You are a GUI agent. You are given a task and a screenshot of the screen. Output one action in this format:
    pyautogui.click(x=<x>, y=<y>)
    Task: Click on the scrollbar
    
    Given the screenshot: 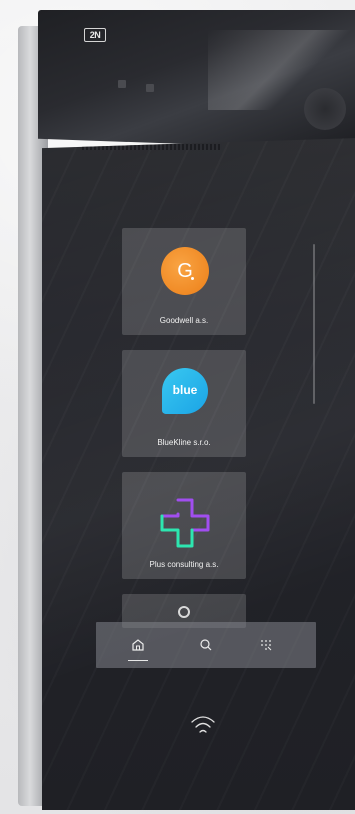 What is the action you would take?
    pyautogui.click(x=314, y=324)
    